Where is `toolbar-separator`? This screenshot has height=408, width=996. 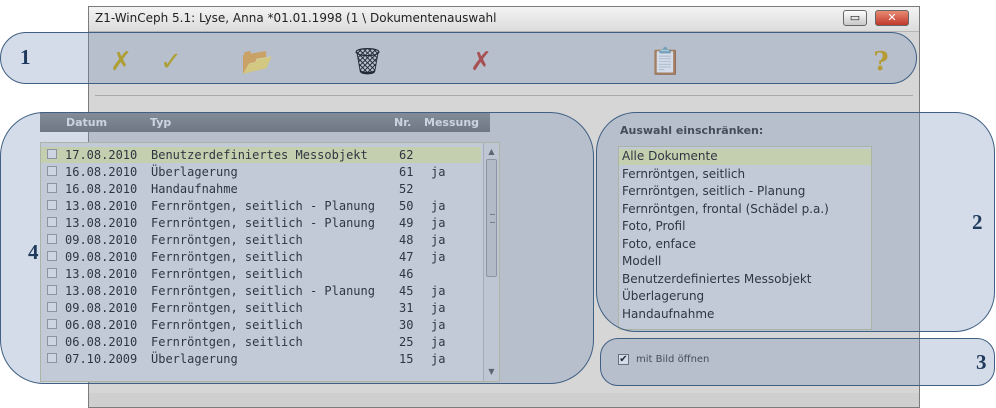 toolbar-separator is located at coordinates (504, 95).